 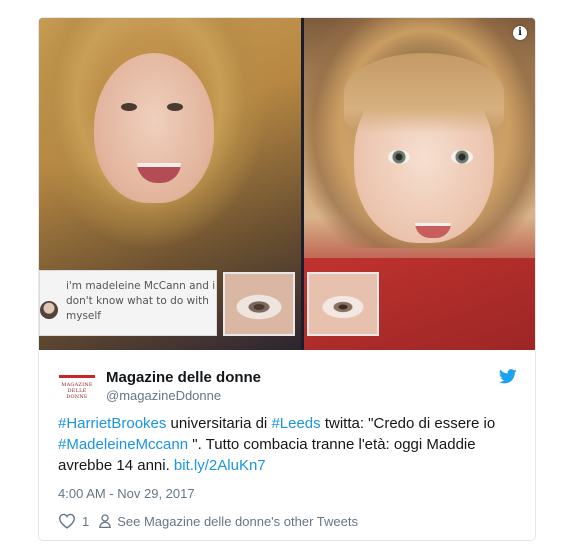 I want to click on eye-closeup-right, so click(x=343, y=304).